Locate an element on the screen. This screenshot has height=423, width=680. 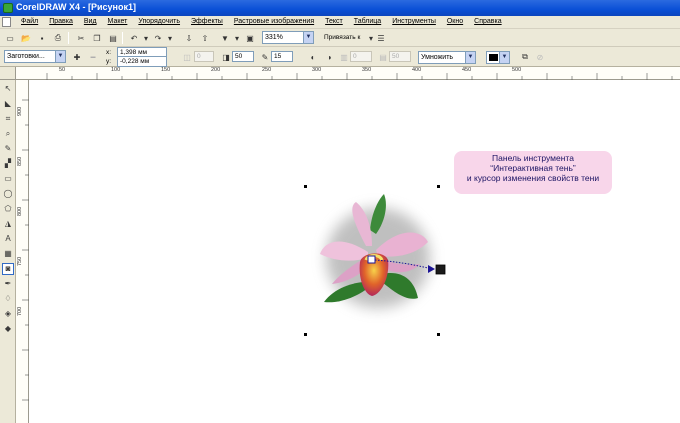
shadow-offset-y-field: -0,228 мм is located at coordinates (142, 61).